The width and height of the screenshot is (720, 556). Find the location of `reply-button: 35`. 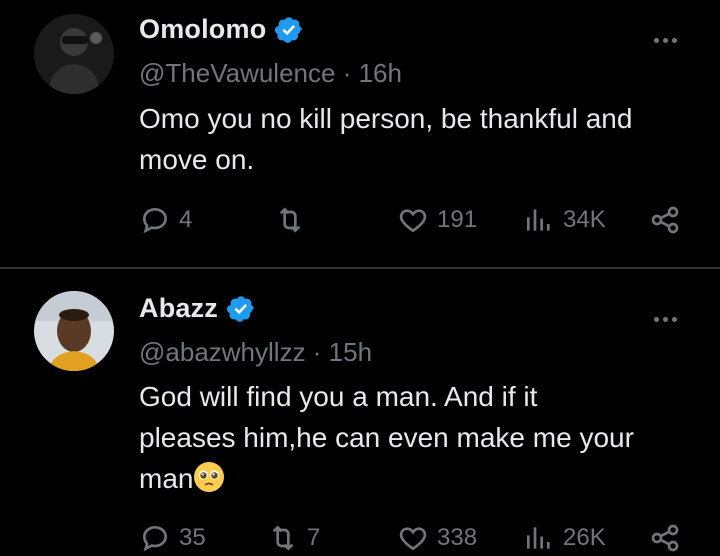

reply-button: 35 is located at coordinates (172, 538).